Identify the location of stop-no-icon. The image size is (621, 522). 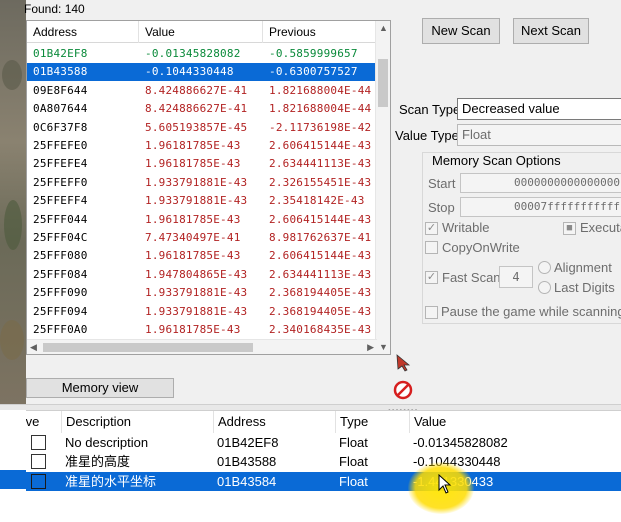
(403, 390).